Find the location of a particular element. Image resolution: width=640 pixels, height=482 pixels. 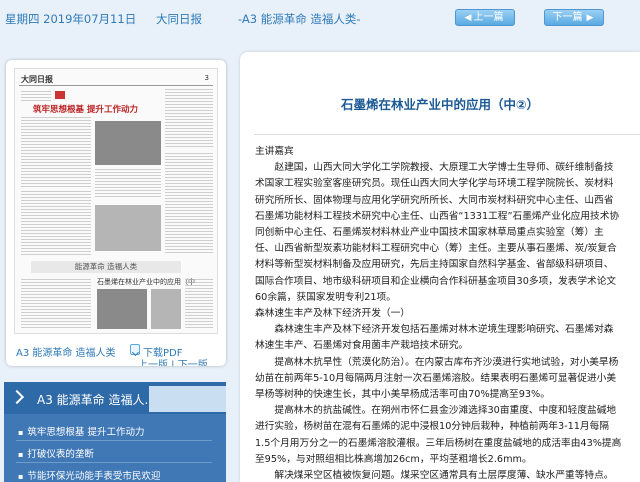

article-paragraph: 主讲嘉宾 is located at coordinates (274, 151).